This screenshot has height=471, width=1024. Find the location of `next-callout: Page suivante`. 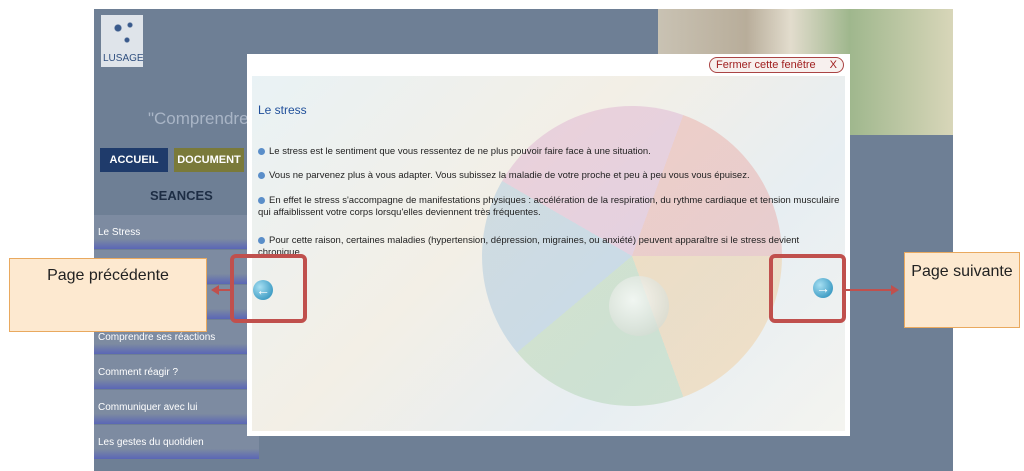

next-callout: Page suivante is located at coordinates (962, 290).